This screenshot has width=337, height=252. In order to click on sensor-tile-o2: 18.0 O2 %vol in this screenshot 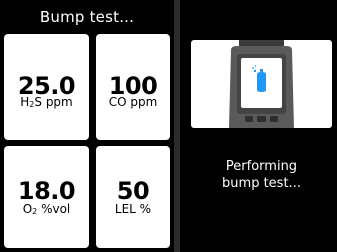, I will do `click(46, 197)`.